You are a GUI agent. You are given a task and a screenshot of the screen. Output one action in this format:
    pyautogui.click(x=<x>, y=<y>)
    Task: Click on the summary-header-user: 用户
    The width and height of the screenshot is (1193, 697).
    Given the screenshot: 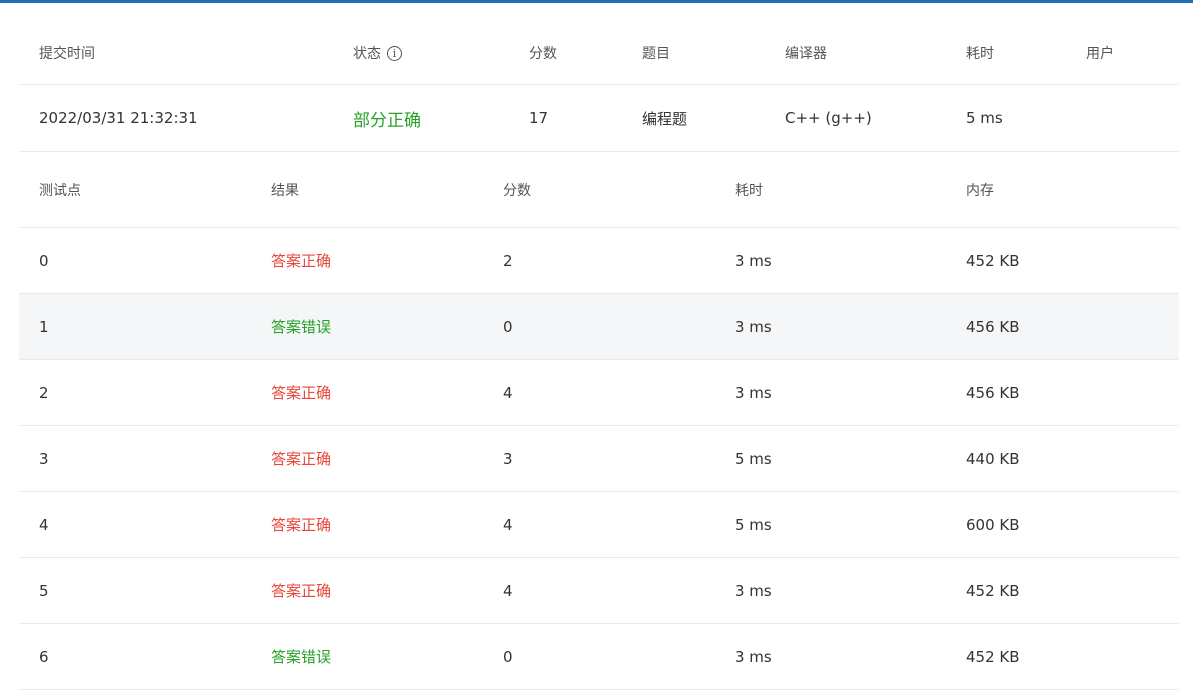 What is the action you would take?
    pyautogui.click(x=1100, y=54)
    